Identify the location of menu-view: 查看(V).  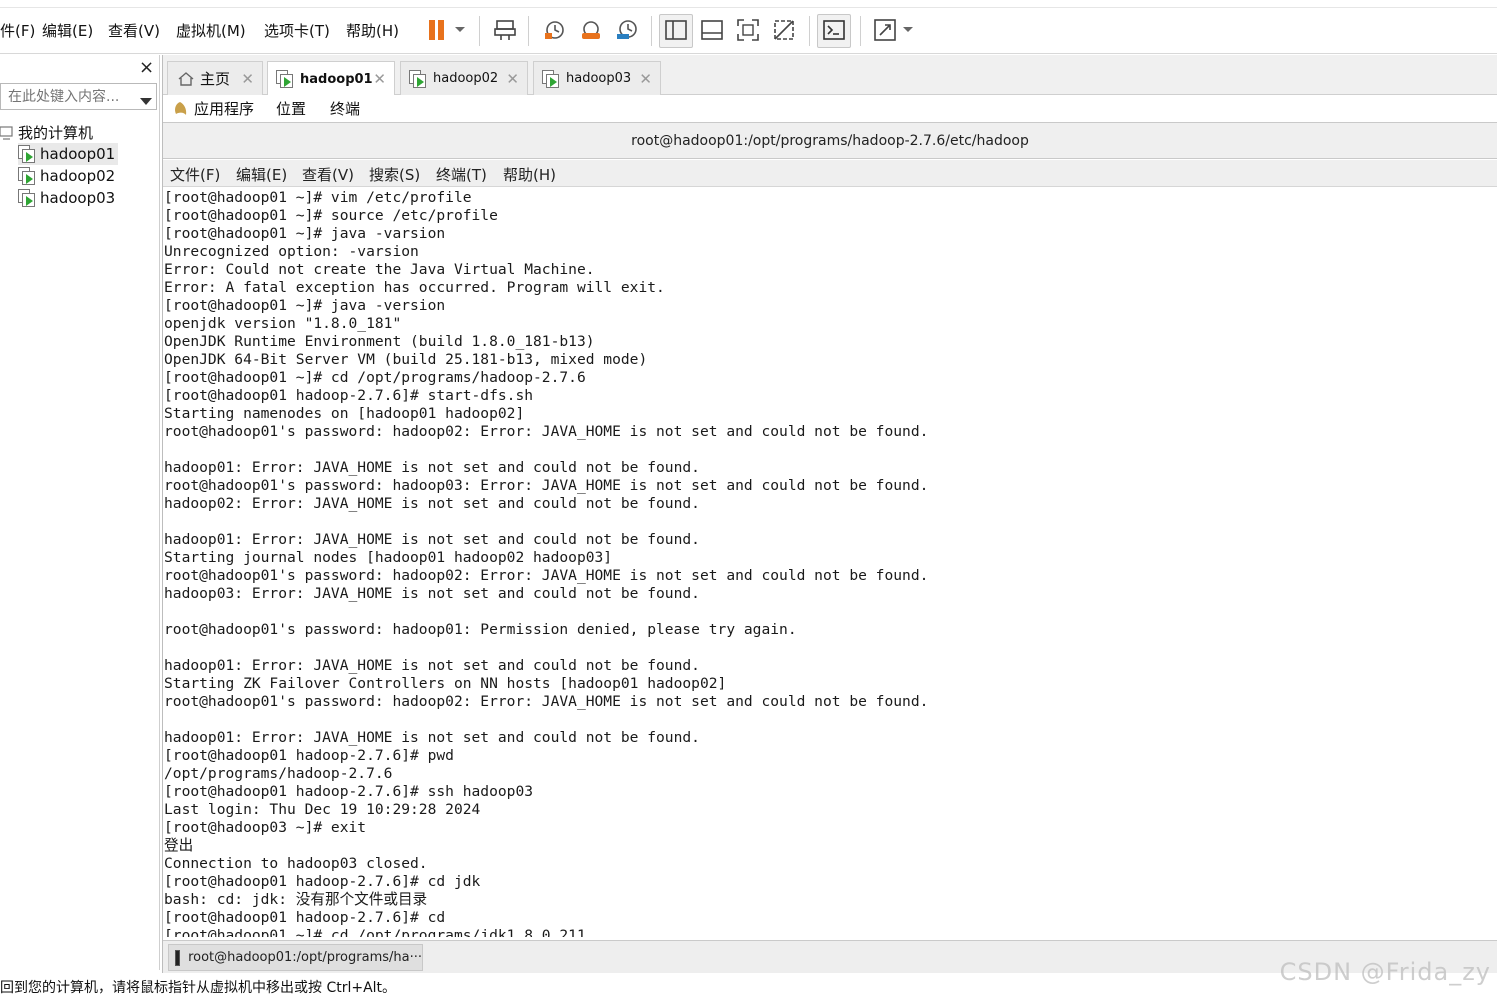
(134, 30).